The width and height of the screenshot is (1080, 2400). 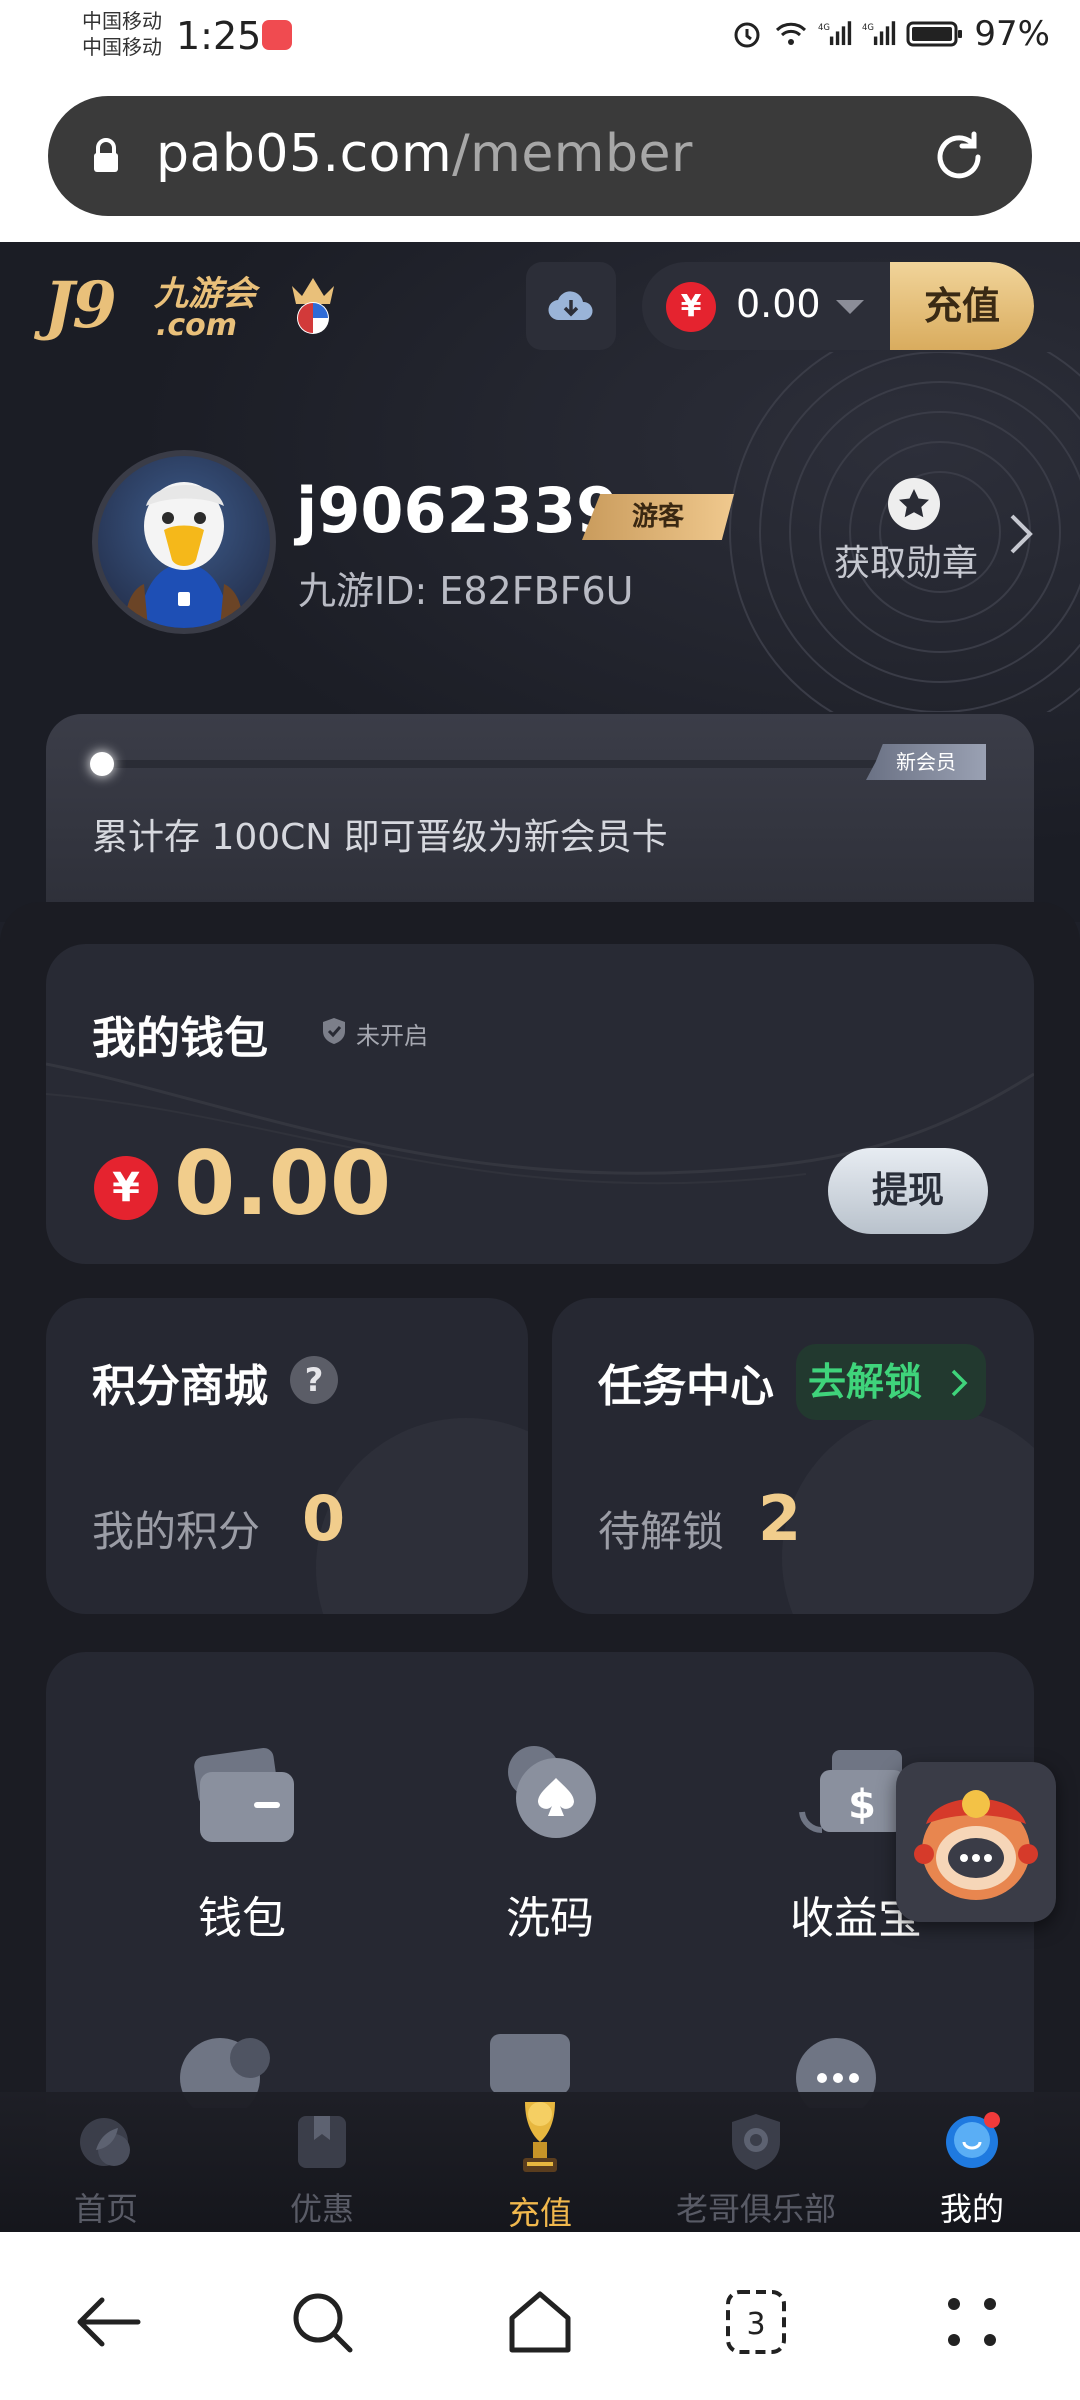 I want to click on go-unlock-button: 去解锁, so click(x=891, y=1382).